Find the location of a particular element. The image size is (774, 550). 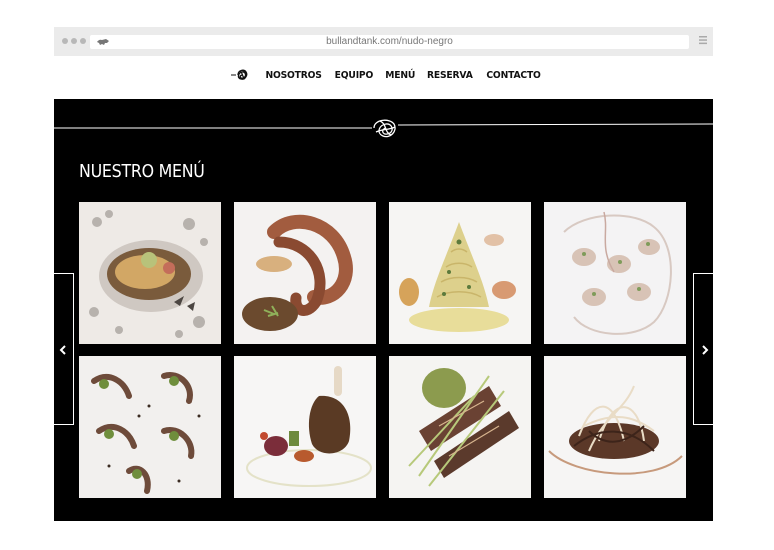

carousel-prev-button is located at coordinates (64, 349).